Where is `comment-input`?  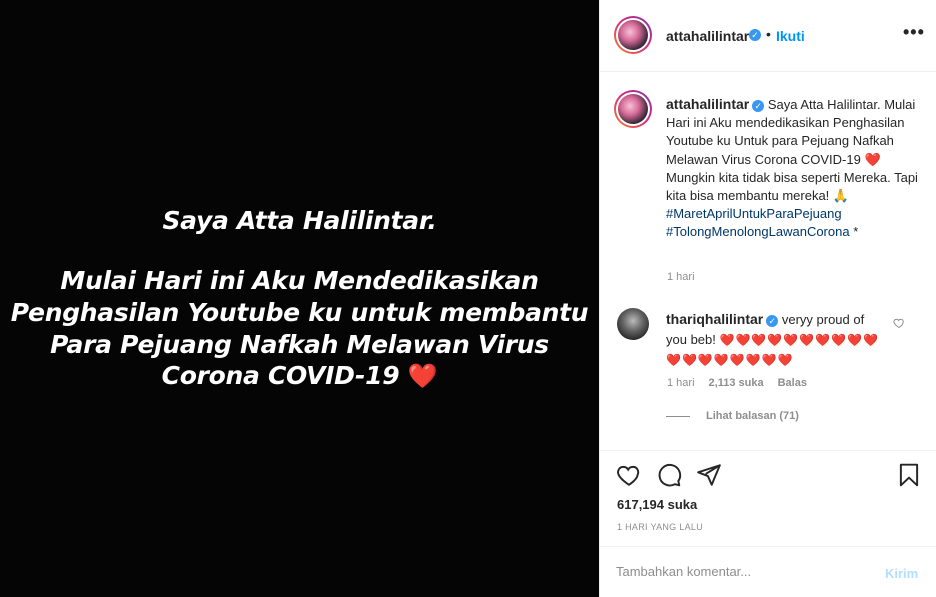
comment-input is located at coordinates (741, 571).